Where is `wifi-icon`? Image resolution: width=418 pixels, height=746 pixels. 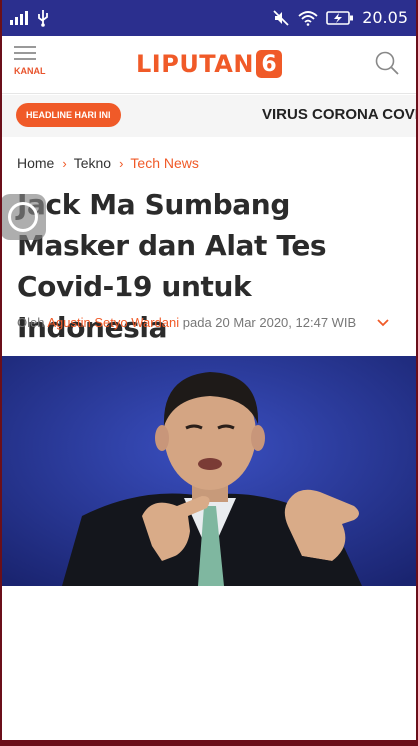 wifi-icon is located at coordinates (308, 18).